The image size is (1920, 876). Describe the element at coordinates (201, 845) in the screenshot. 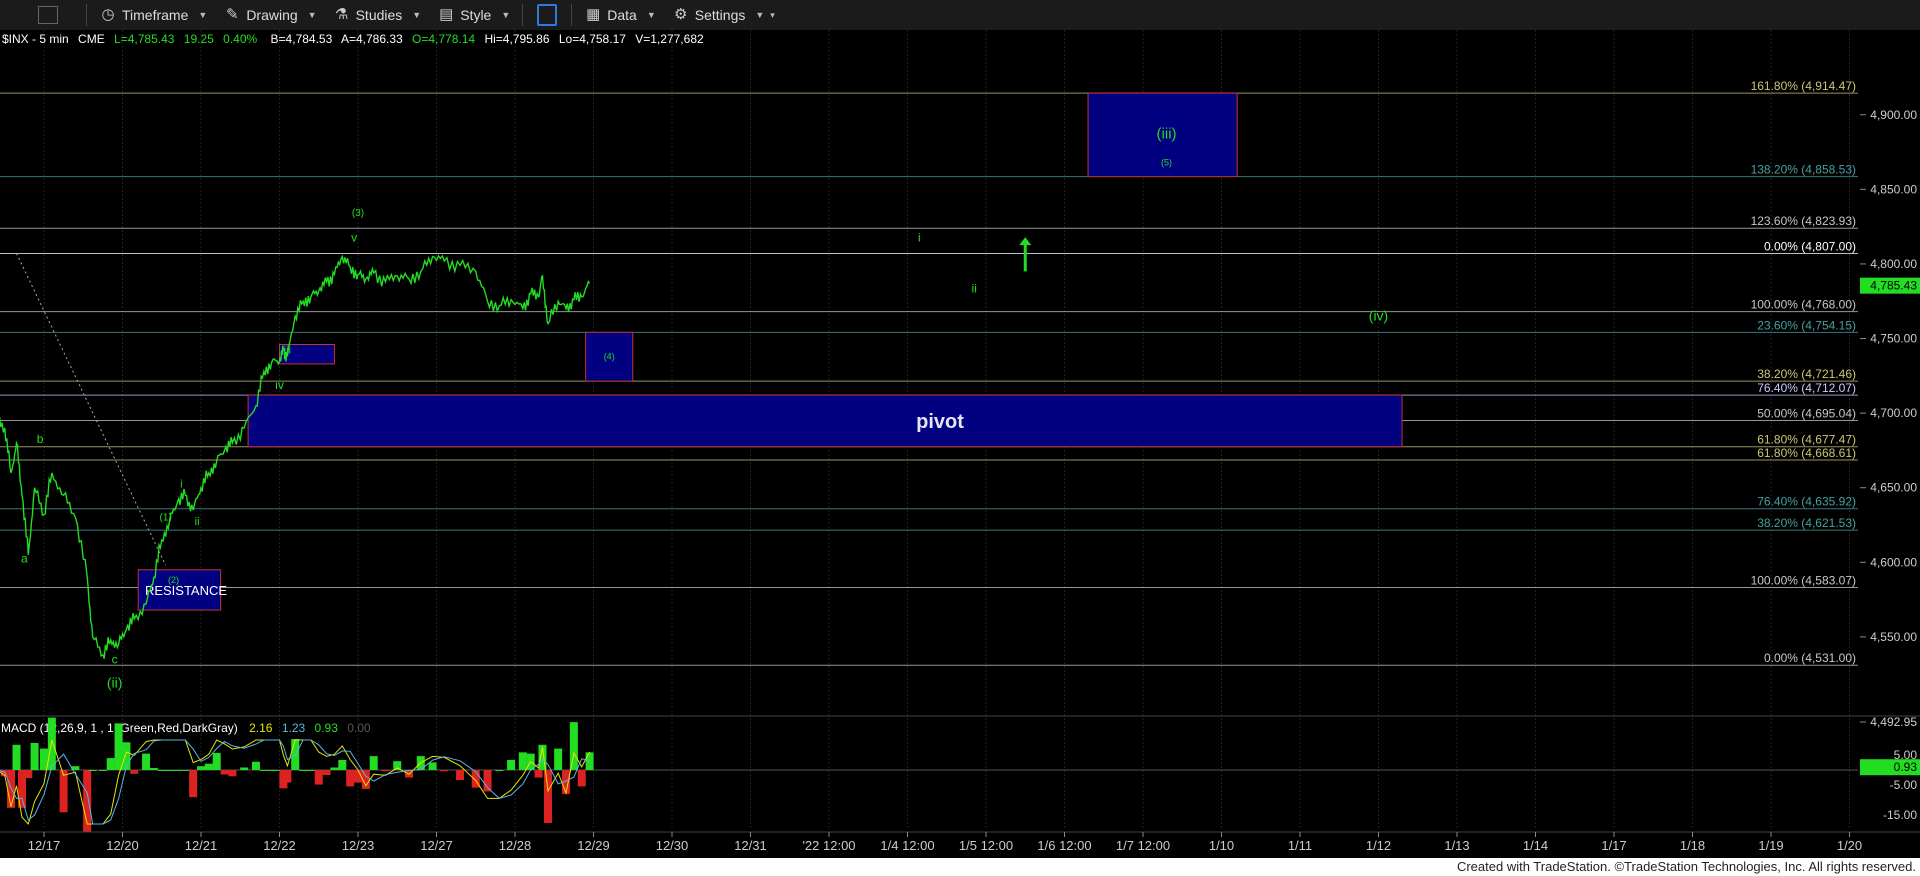

I see `time-axis-label: 12/21` at that location.